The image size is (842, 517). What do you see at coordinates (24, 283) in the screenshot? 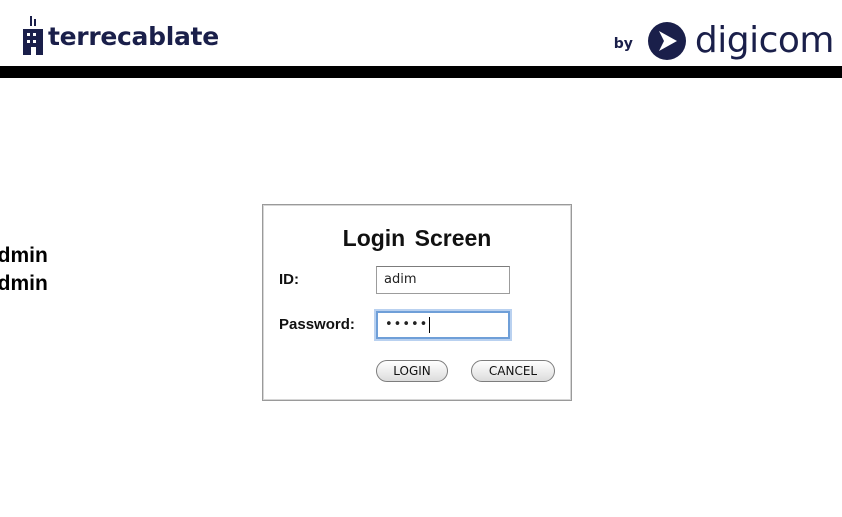
I see `hint-line-2: admin` at bounding box center [24, 283].